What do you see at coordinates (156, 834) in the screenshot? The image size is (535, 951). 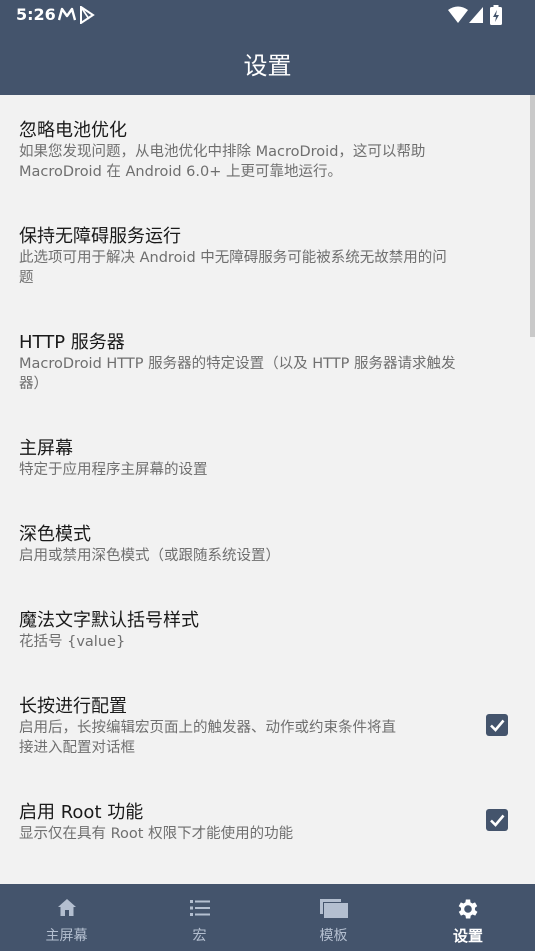 I see `setting-summary: 显示仅在具有 Root 权限下才能使用的功能` at bounding box center [156, 834].